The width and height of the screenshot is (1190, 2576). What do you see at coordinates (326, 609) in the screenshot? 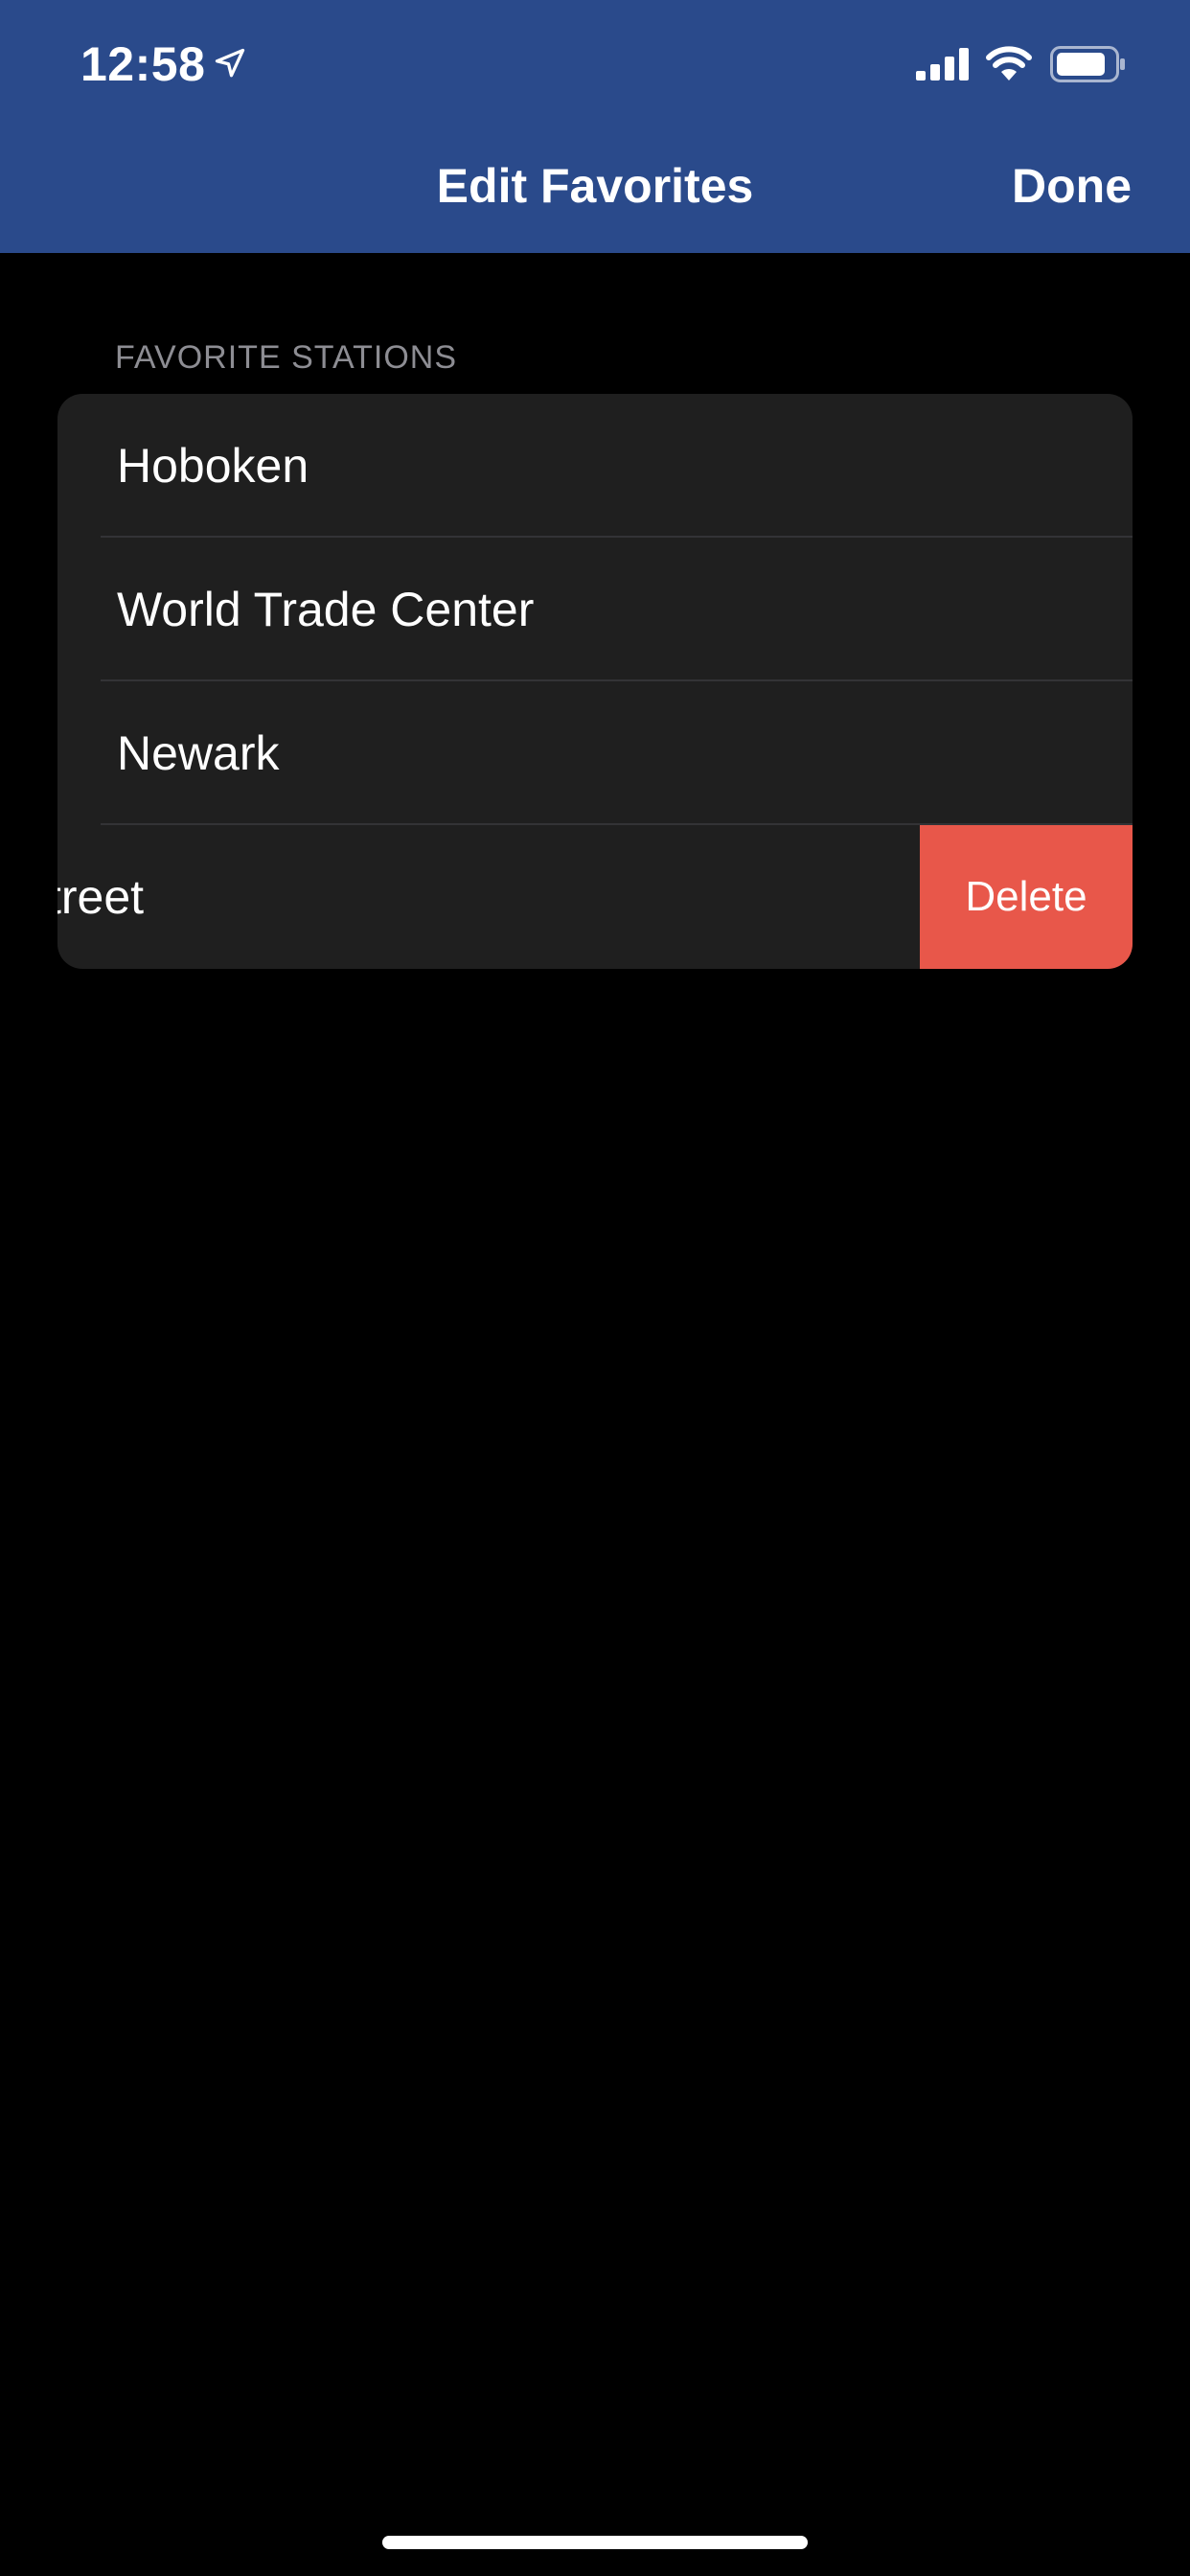
I see `list-item-label: World Trade Center` at bounding box center [326, 609].